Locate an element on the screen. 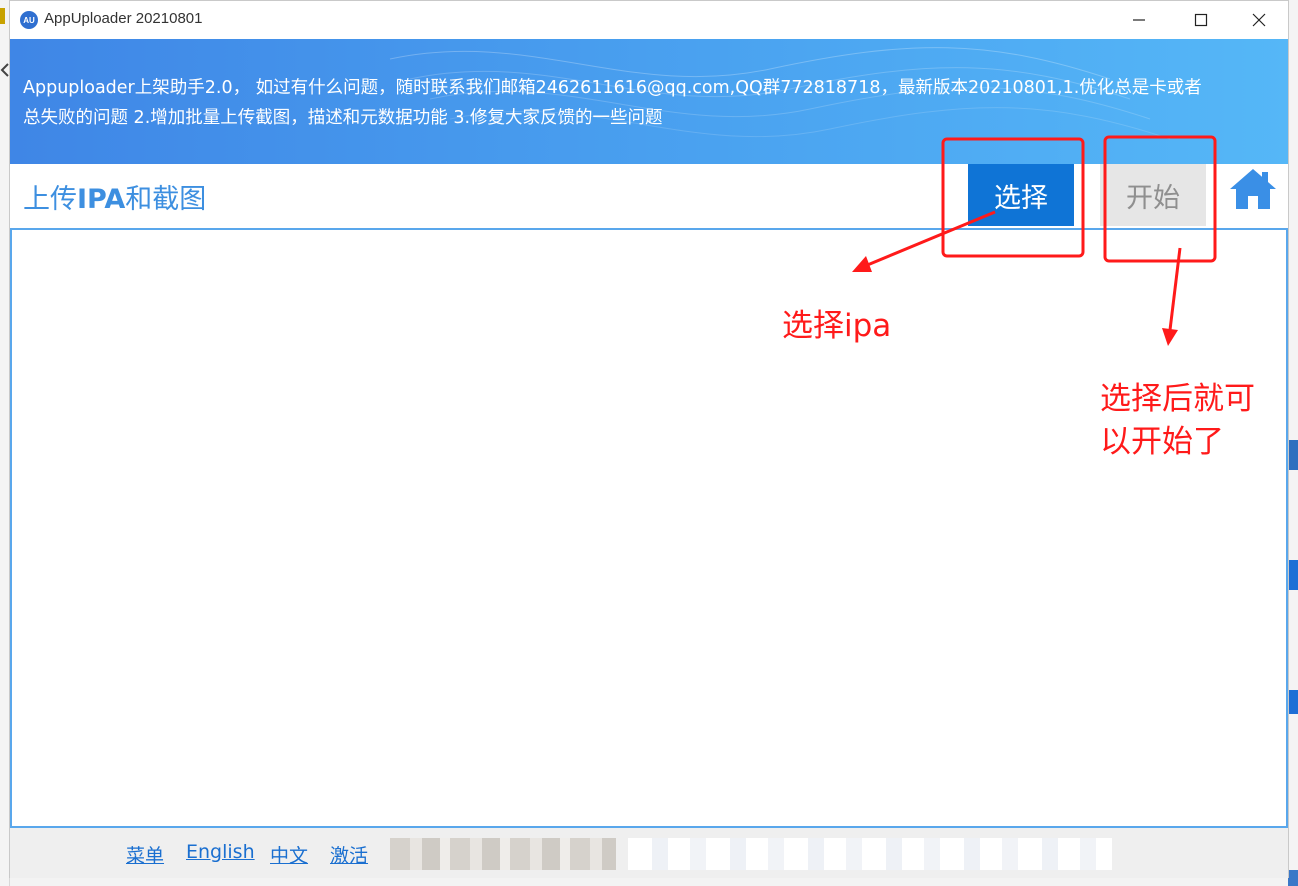  footer-link-english: English is located at coordinates (220, 852).